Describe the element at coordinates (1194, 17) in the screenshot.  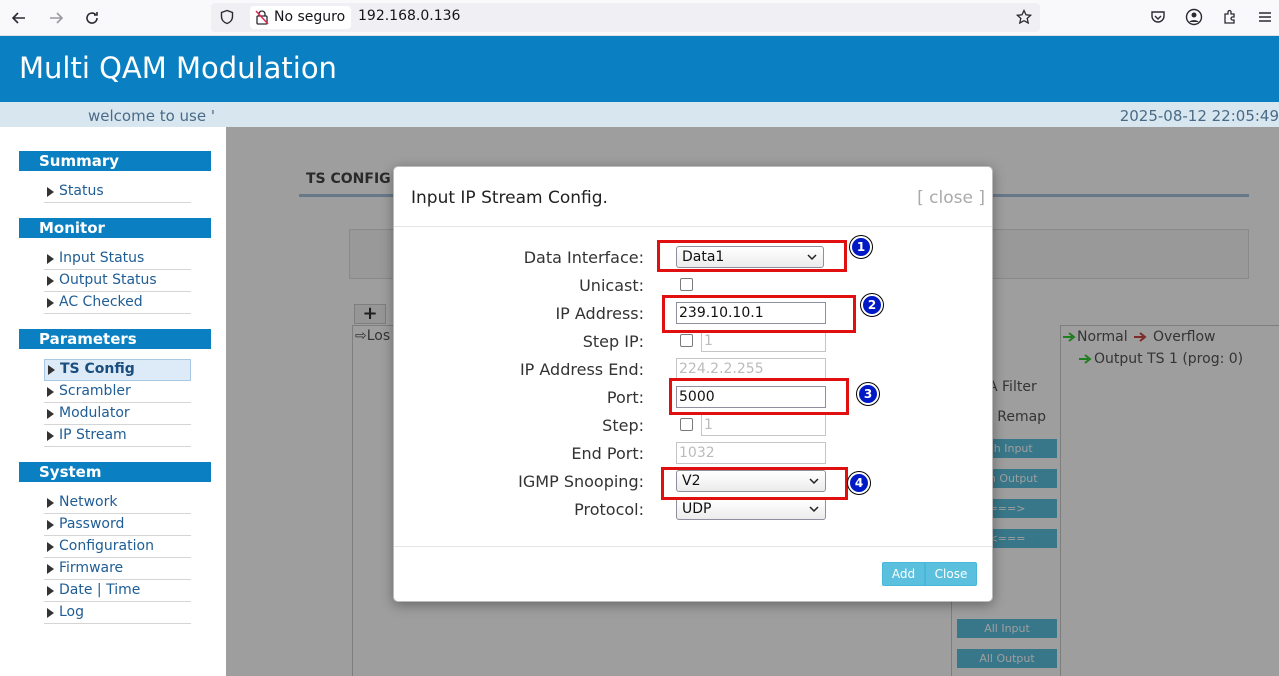
I see `account-icon` at that location.